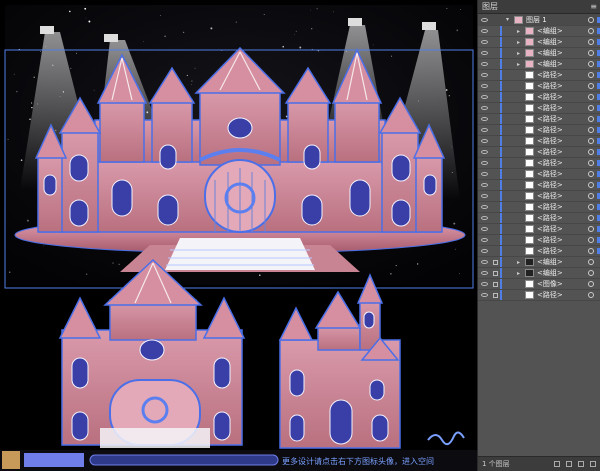 This screenshot has height=471, width=600. What do you see at coordinates (550, 284) in the screenshot?
I see `layer-name: <图像>` at bounding box center [550, 284].